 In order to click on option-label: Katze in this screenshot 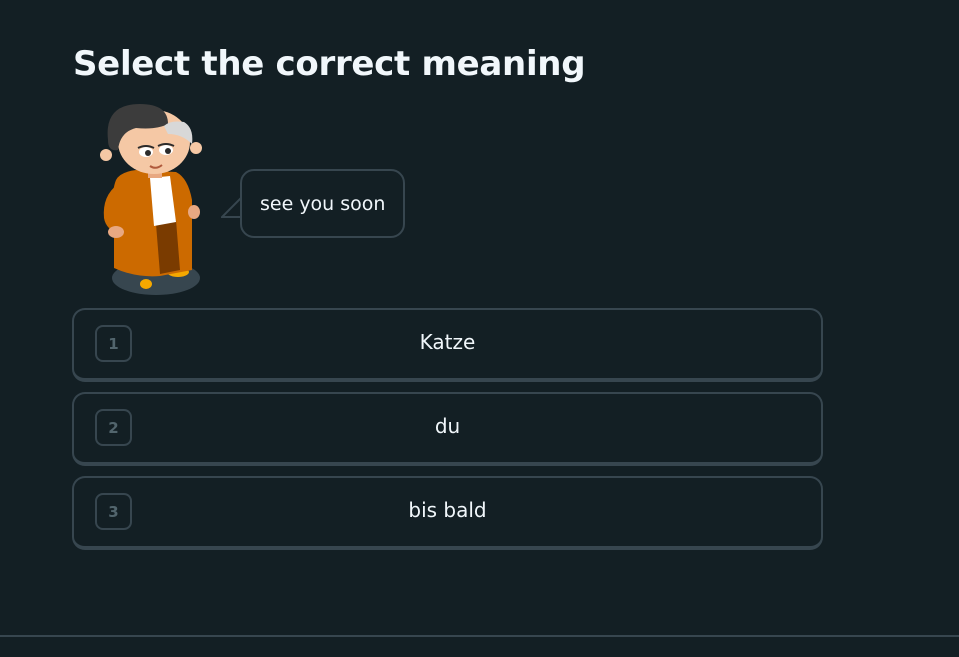, I will do `click(447, 342)`.